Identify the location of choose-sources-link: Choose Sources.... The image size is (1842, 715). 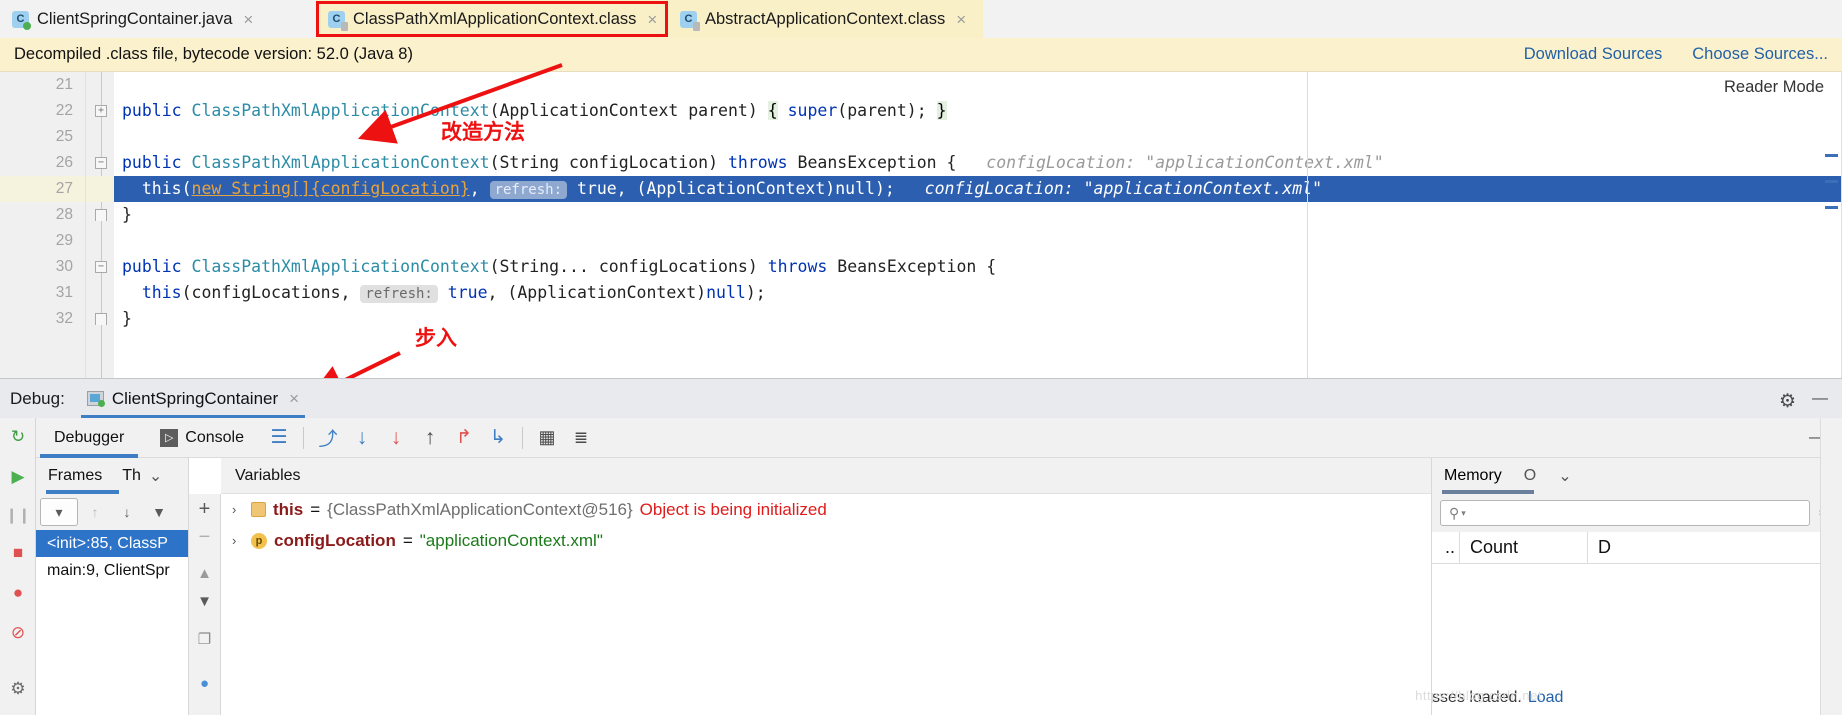
(1760, 54).